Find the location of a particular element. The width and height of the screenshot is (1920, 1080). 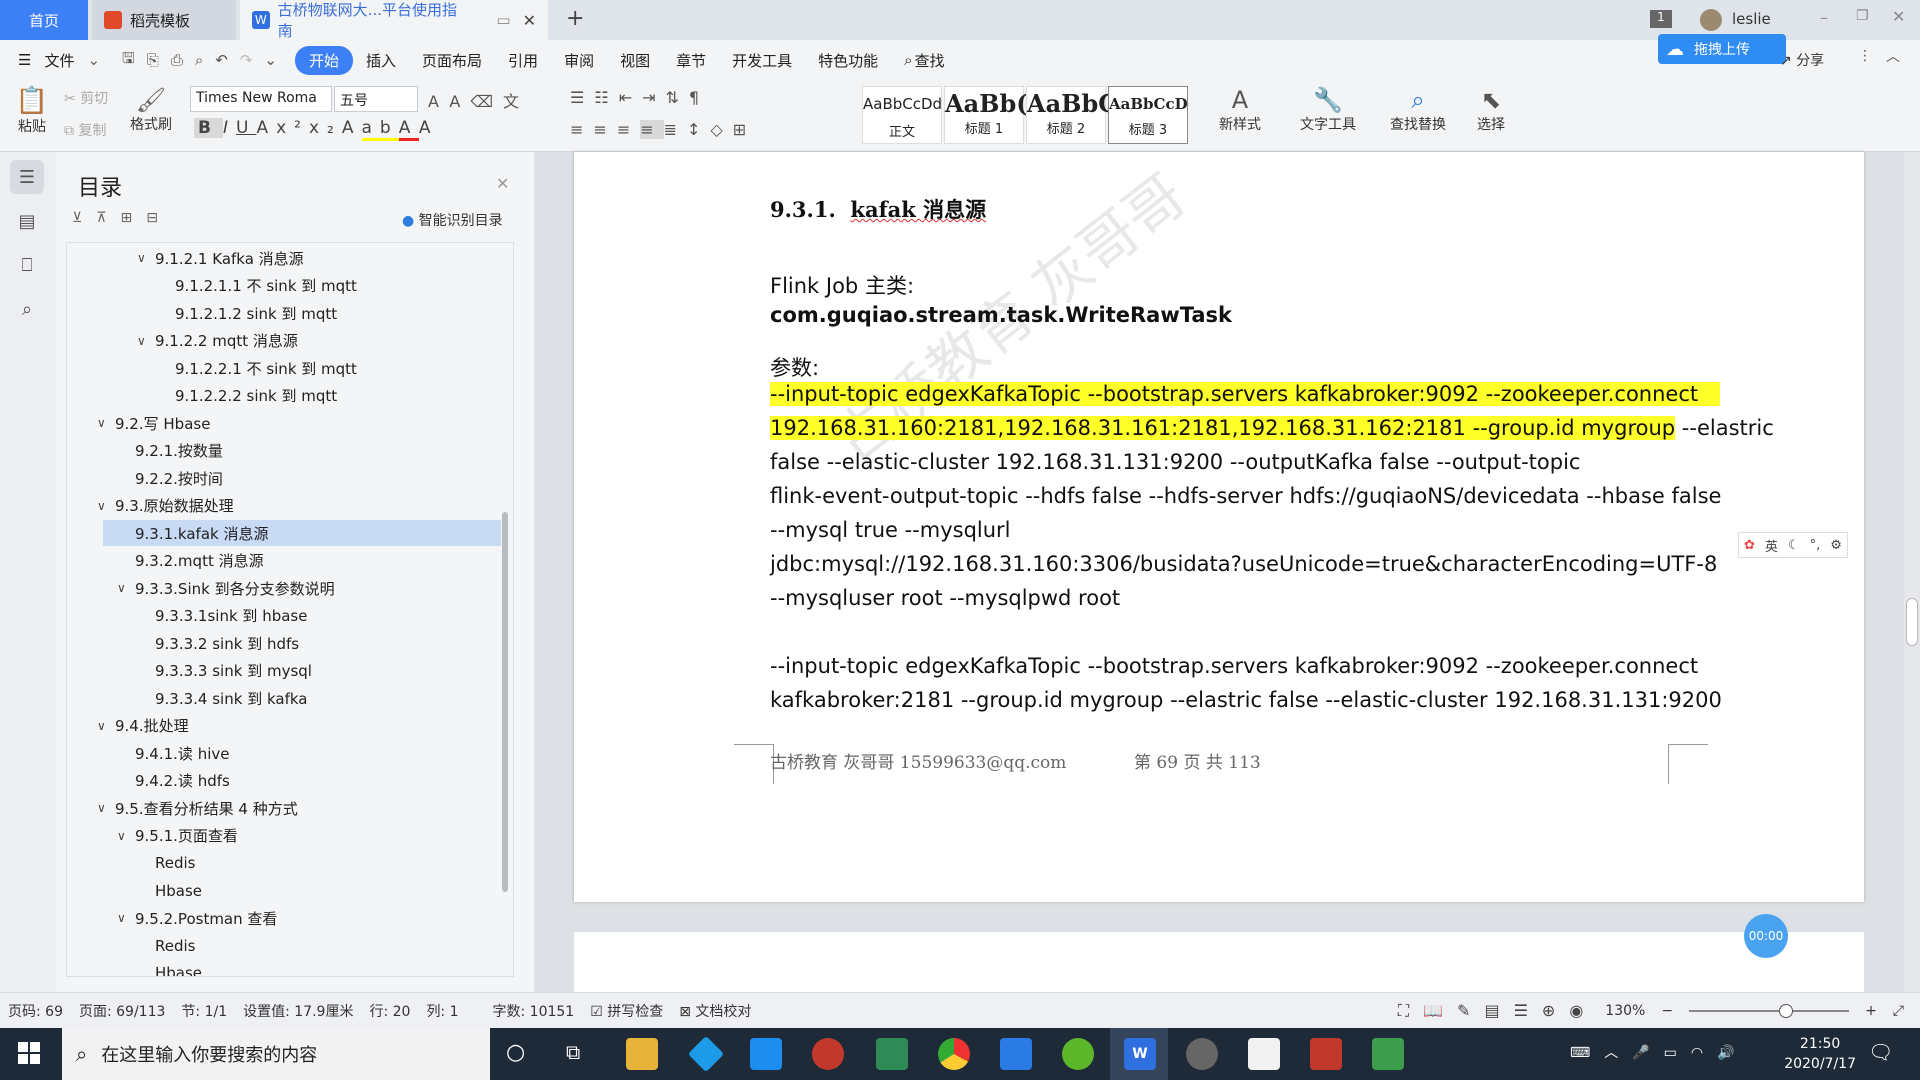

zoom-in-icon: + is located at coordinates (1871, 1011).